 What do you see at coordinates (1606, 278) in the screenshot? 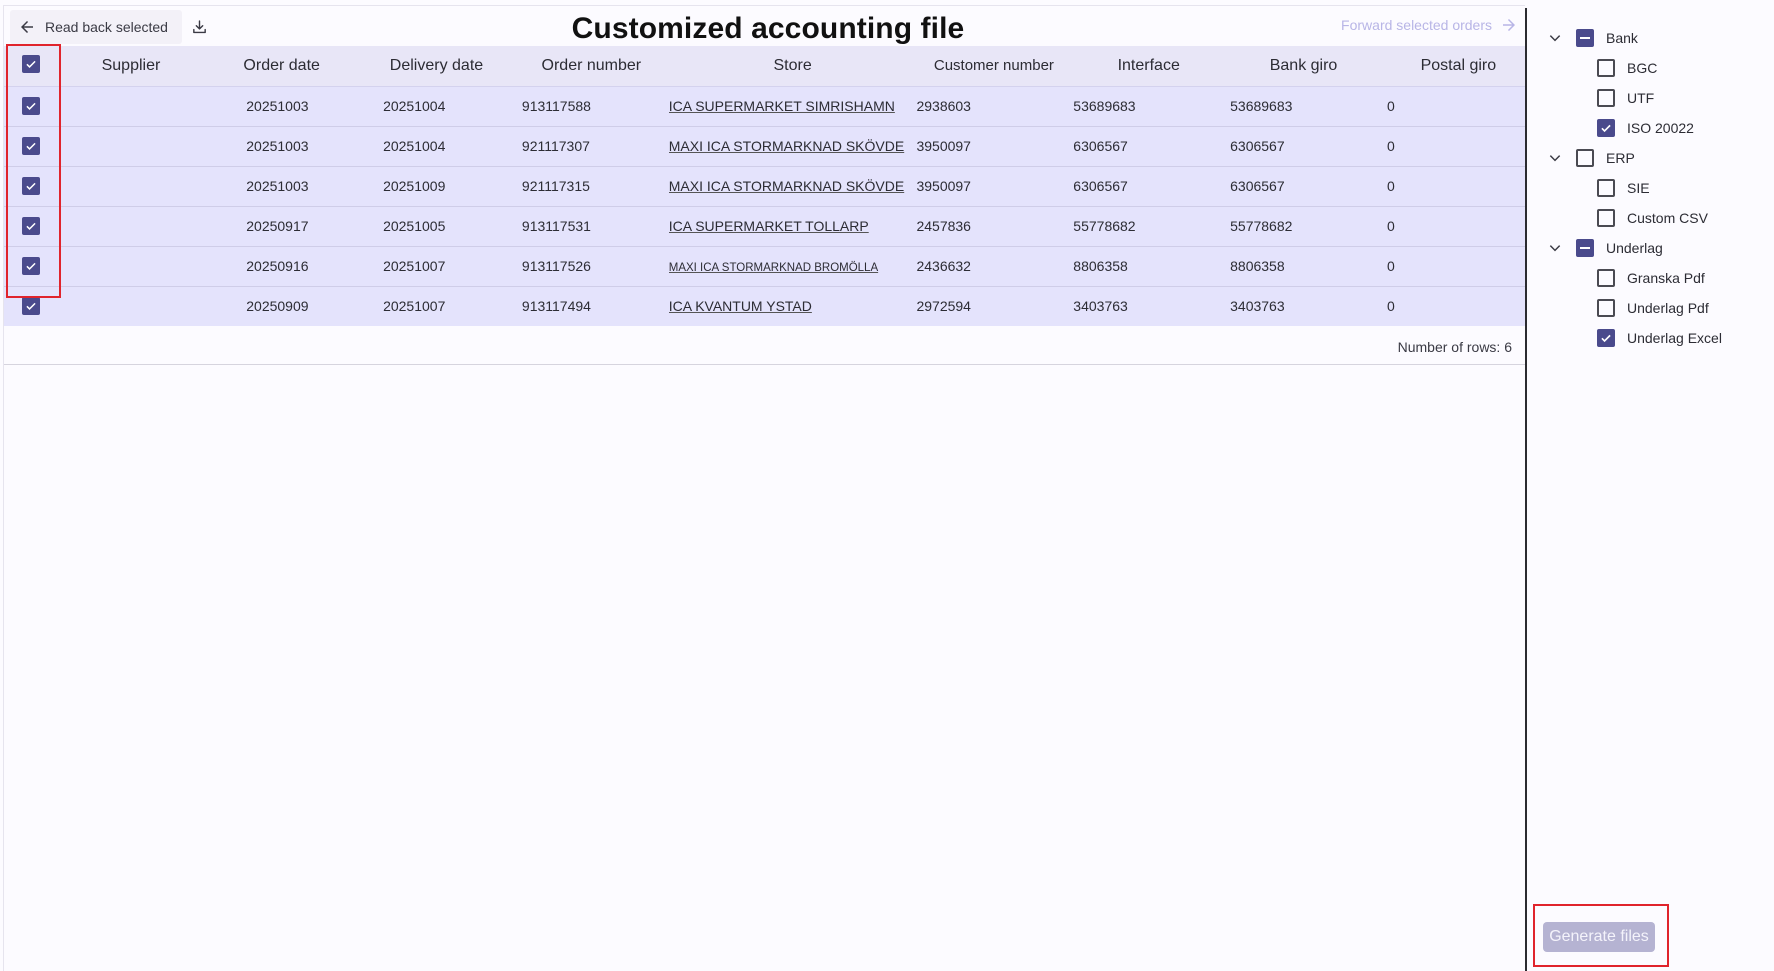
I see `granska-pdf-checkbox` at bounding box center [1606, 278].